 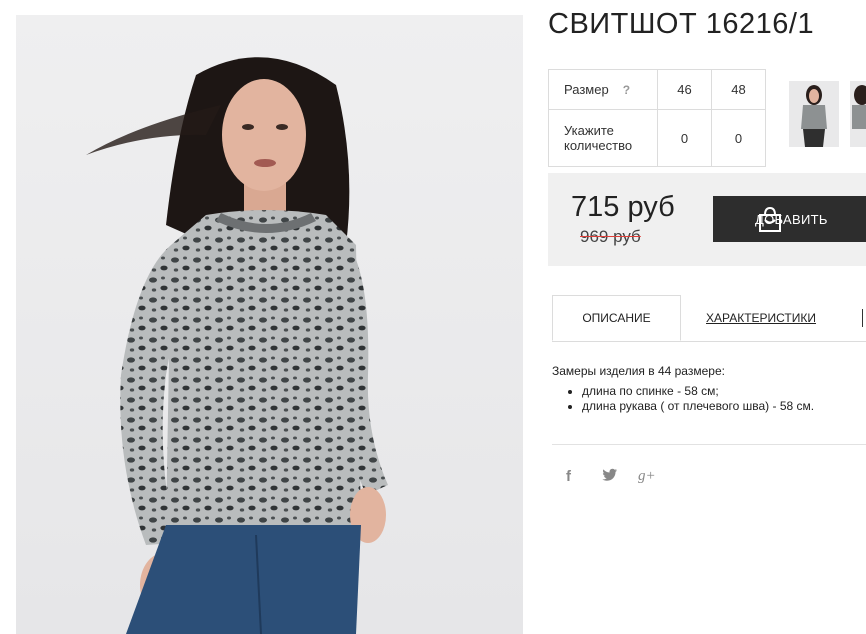 What do you see at coordinates (770, 220) in the screenshot?
I see `shopping-bag-icon` at bounding box center [770, 220].